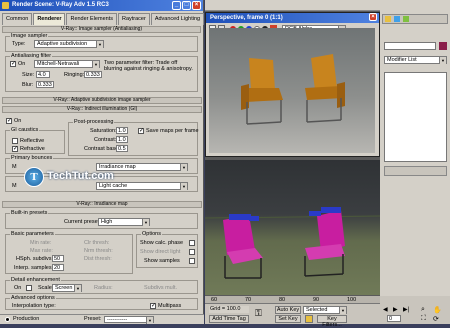 This screenshot has width=450, height=328. I want to click on rollout-indirect-illumination: V-Ray:: Indirect illumination (GI), so click(102, 109).